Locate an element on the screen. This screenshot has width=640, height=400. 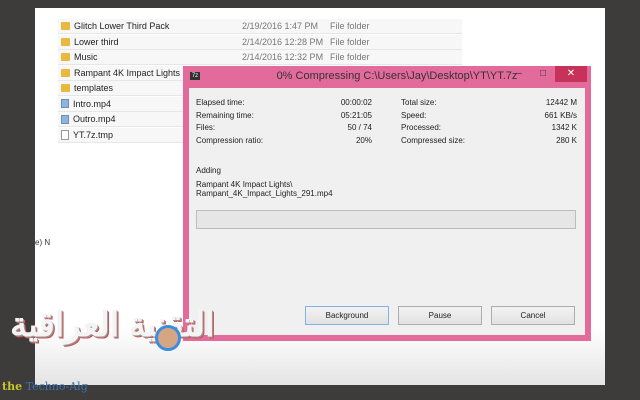
close-button: ✕ is located at coordinates (571, 74).